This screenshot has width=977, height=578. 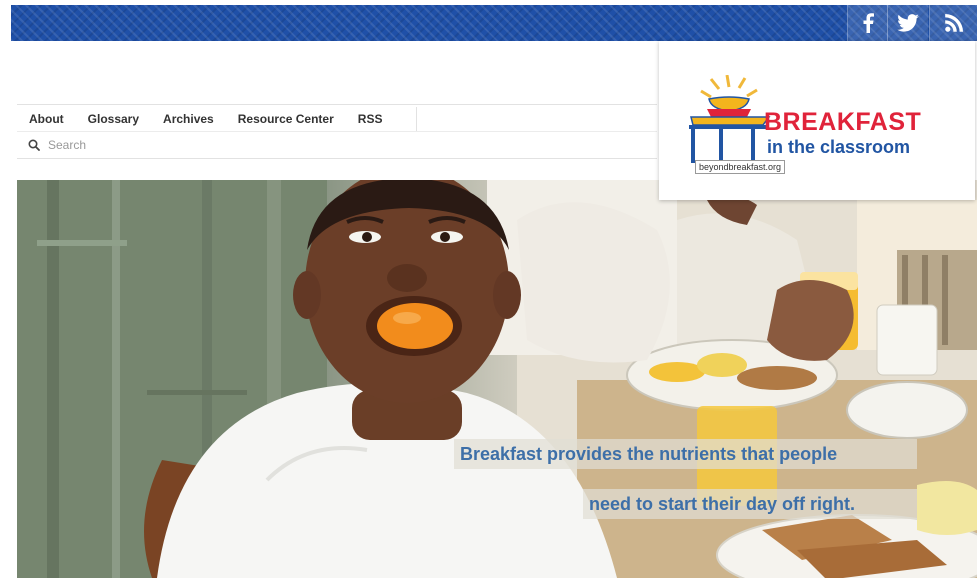 I want to click on hero-caption-line2: need to start their day off right., so click(x=750, y=504).